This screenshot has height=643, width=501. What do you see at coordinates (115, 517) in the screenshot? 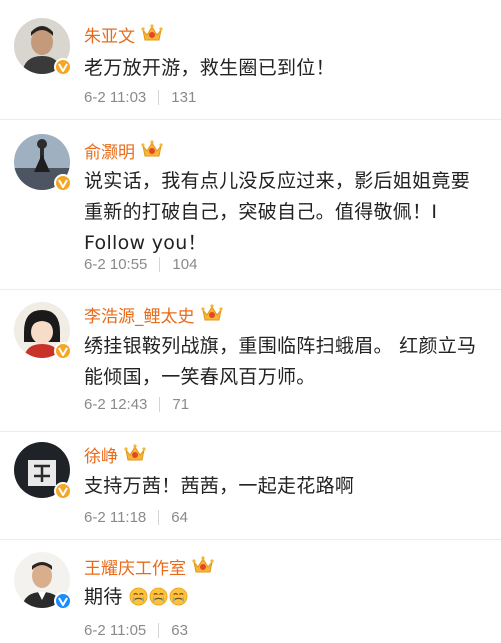
I see `comment-date: 6-2 11:18` at bounding box center [115, 517].